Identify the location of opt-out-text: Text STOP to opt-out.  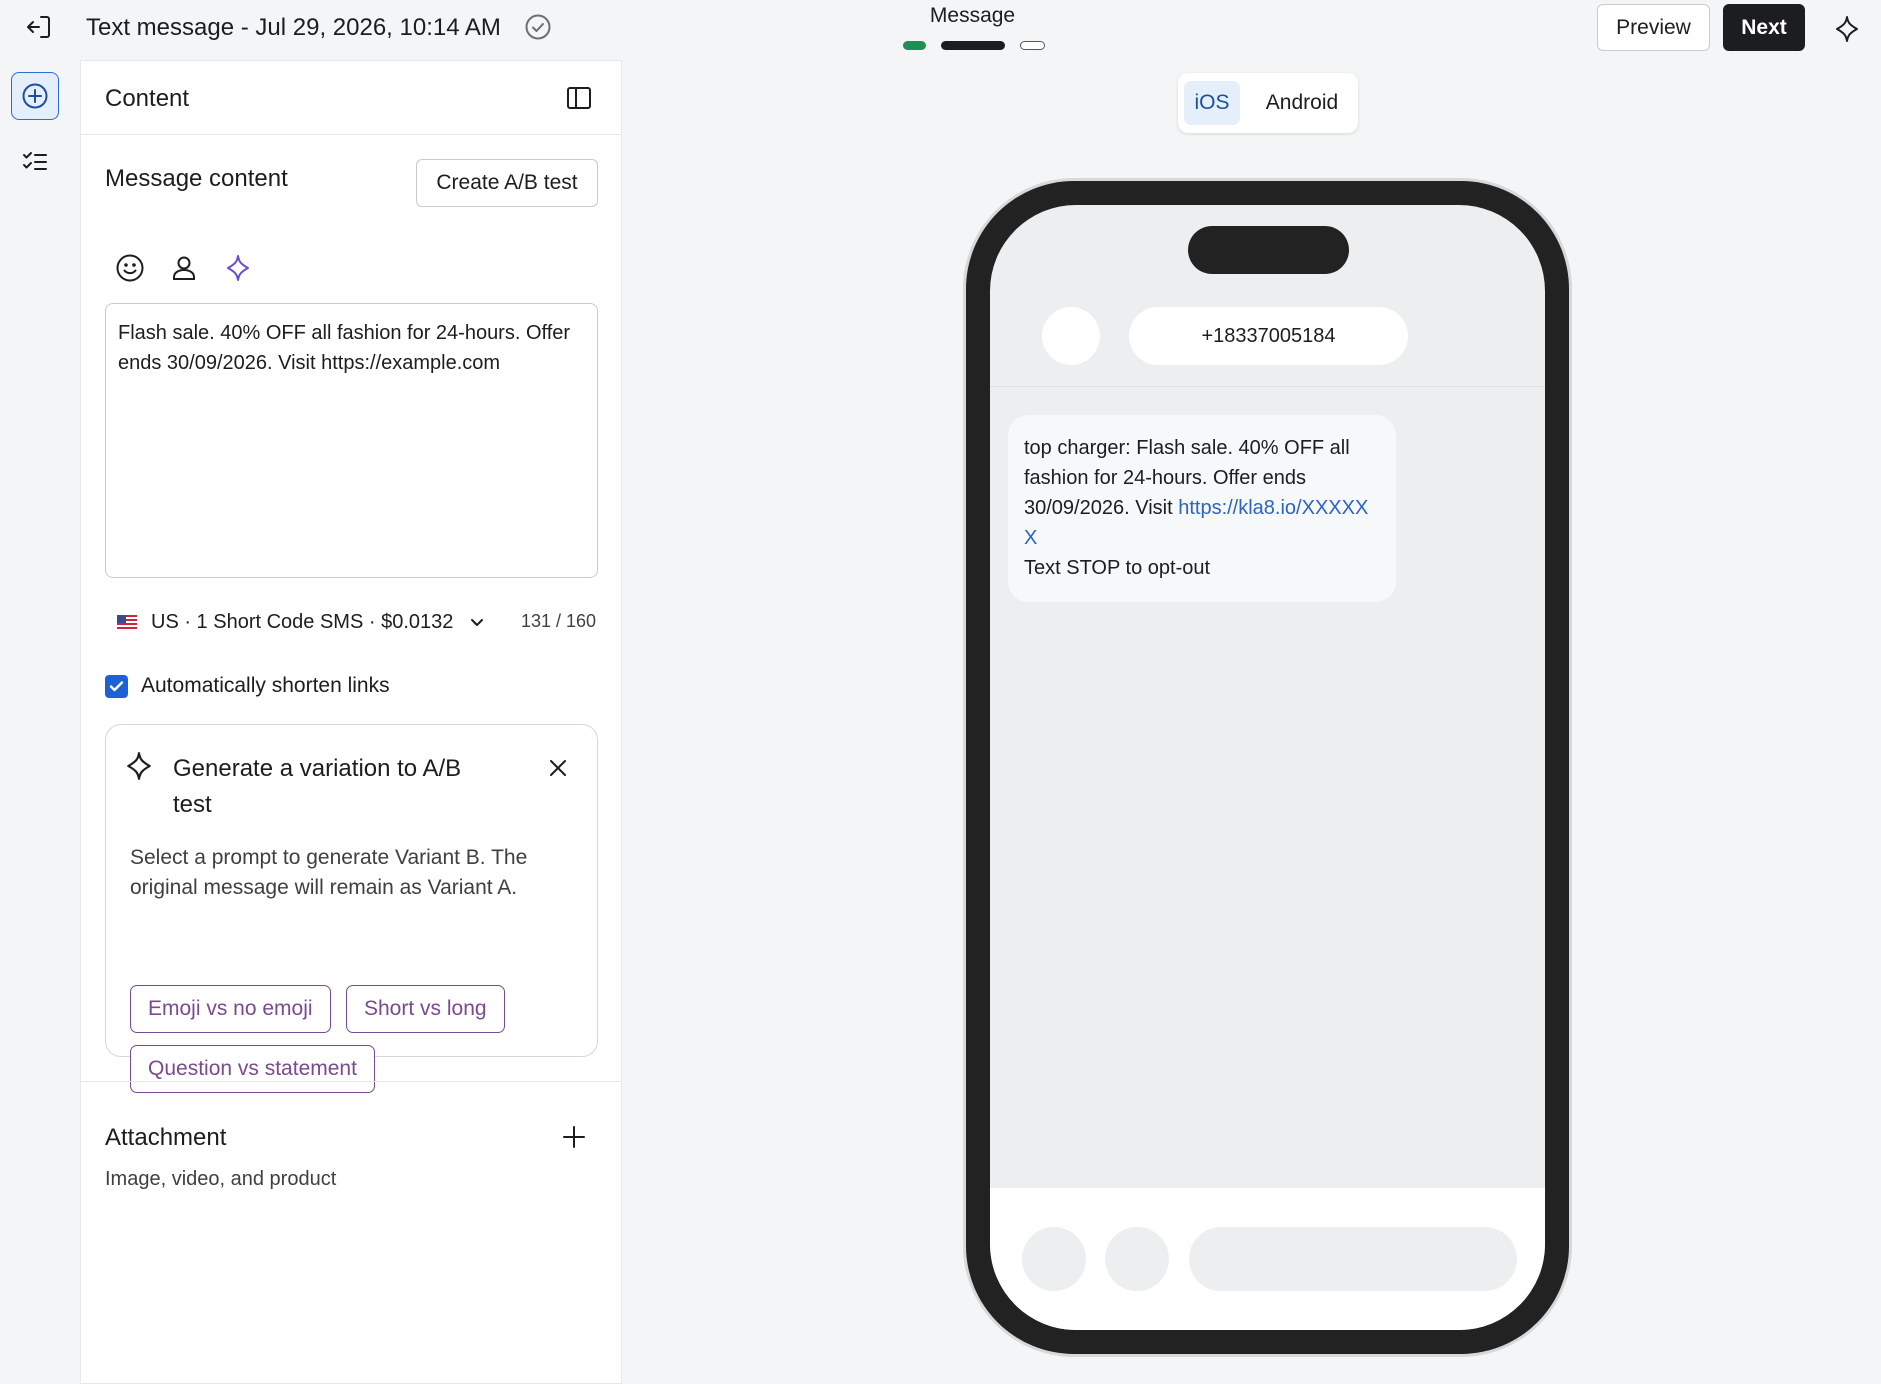
(1117, 568).